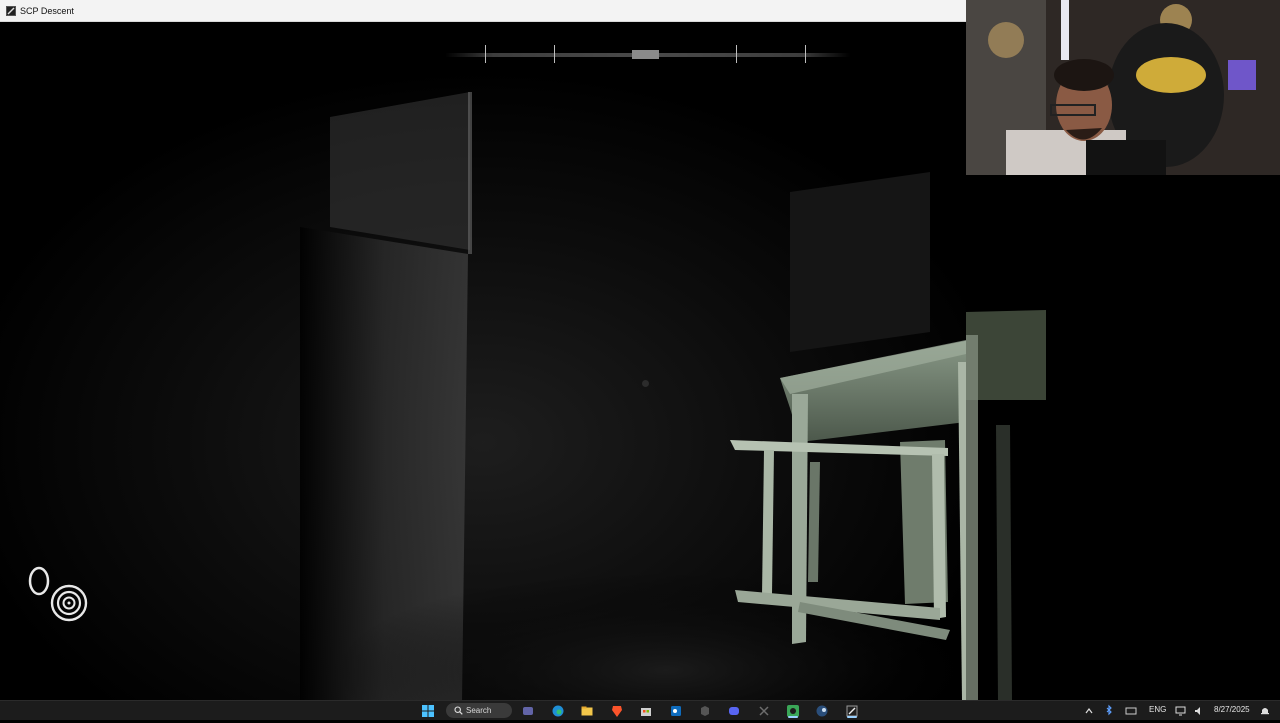  I want to click on discord-icon, so click(734, 711).